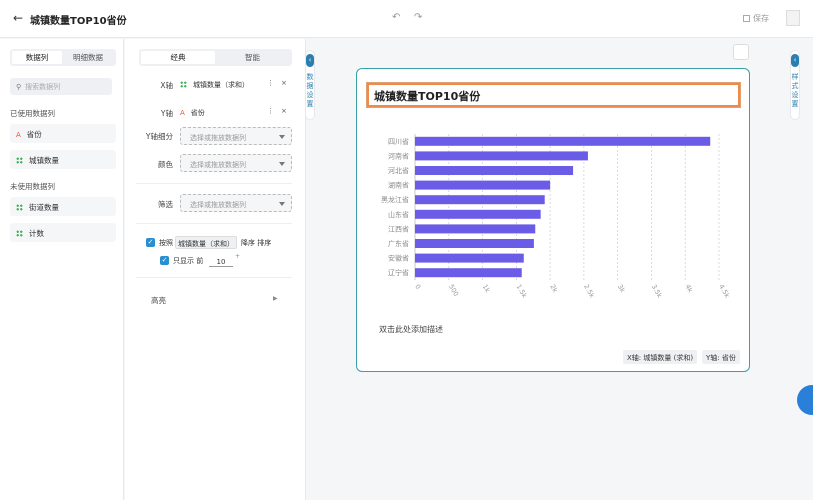 This screenshot has width=813, height=500. Describe the element at coordinates (164, 260) in the screenshot. I see `topn-checkbox: ✓` at that location.